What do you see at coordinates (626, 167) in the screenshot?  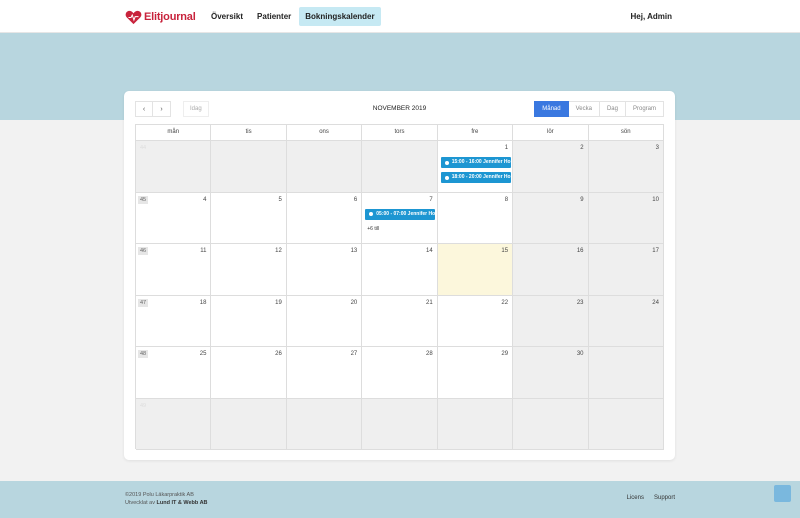 I see `day-cell: 3` at bounding box center [626, 167].